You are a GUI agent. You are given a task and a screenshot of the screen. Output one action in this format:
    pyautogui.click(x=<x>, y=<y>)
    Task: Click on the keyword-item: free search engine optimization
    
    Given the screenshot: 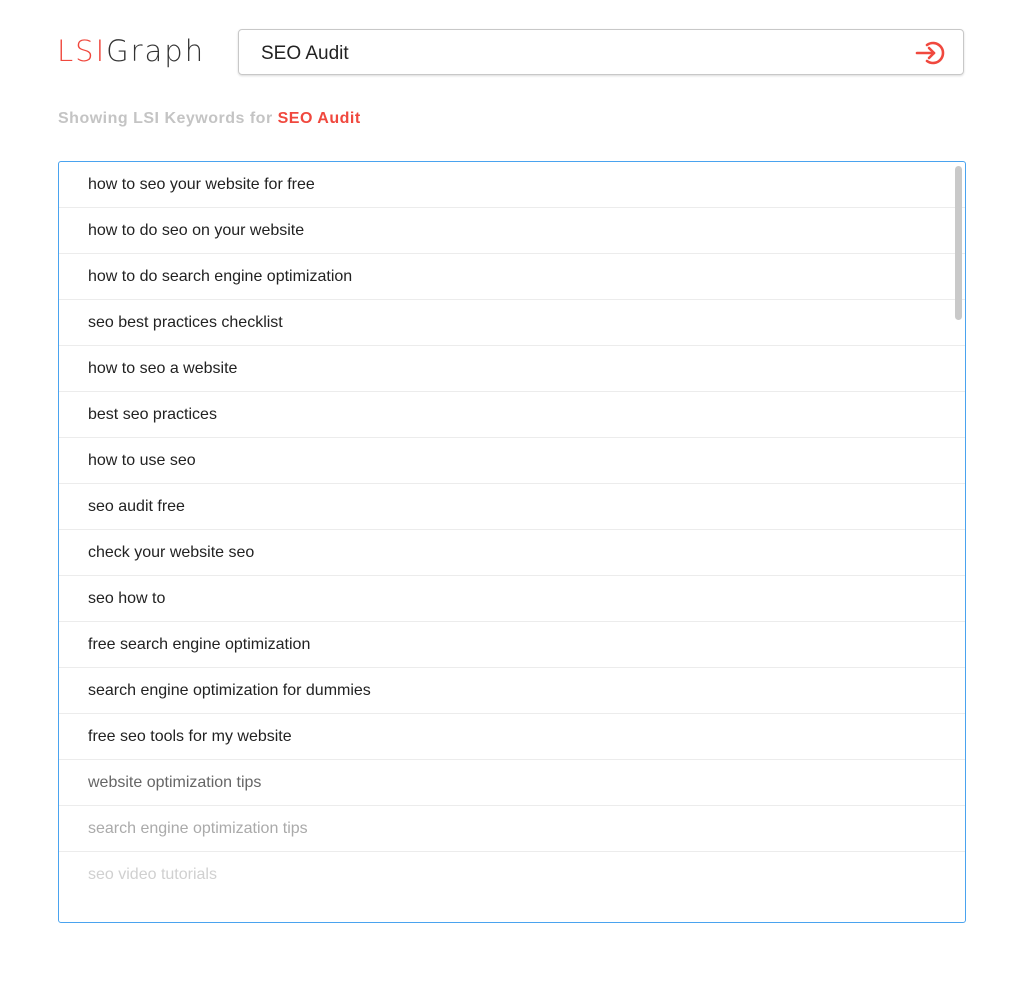 What is the action you would take?
    pyautogui.click(x=512, y=645)
    